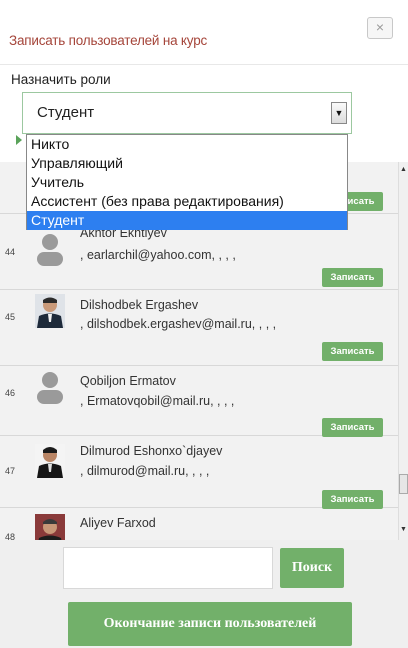 The height and width of the screenshot is (648, 408). I want to click on finish-enrollment-button: Окончание записи пользователей, so click(210, 624).